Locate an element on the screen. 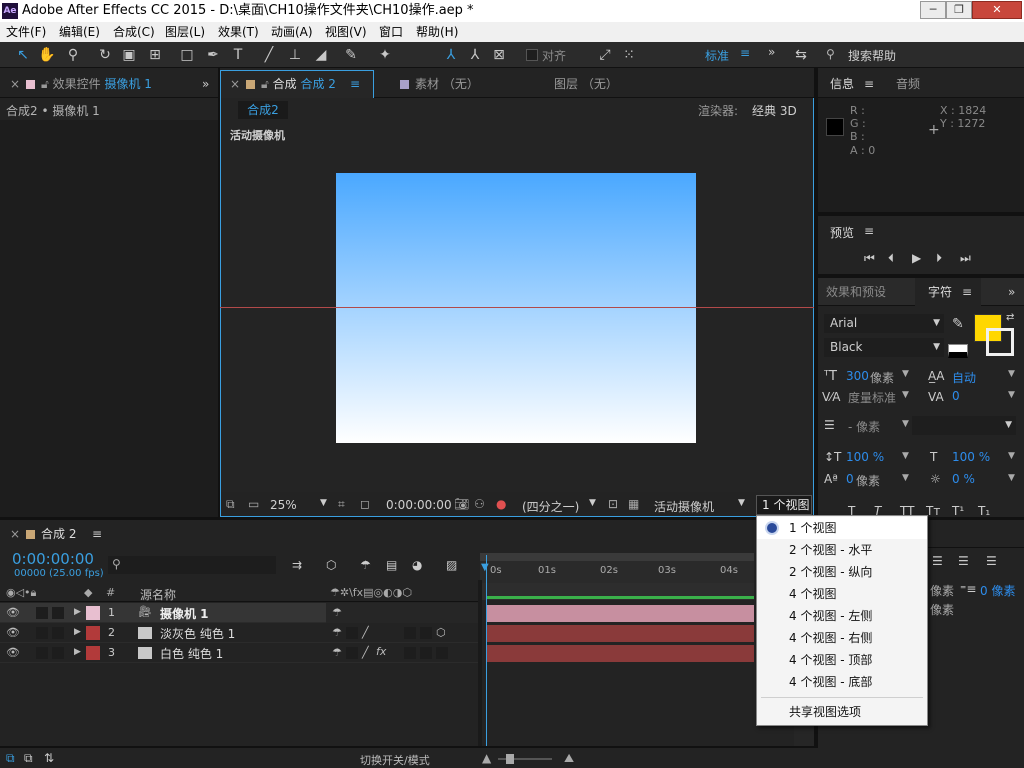 Image resolution: width=1024 pixels, height=768 pixels. stroke-width-value: - 像素 is located at coordinates (864, 426).